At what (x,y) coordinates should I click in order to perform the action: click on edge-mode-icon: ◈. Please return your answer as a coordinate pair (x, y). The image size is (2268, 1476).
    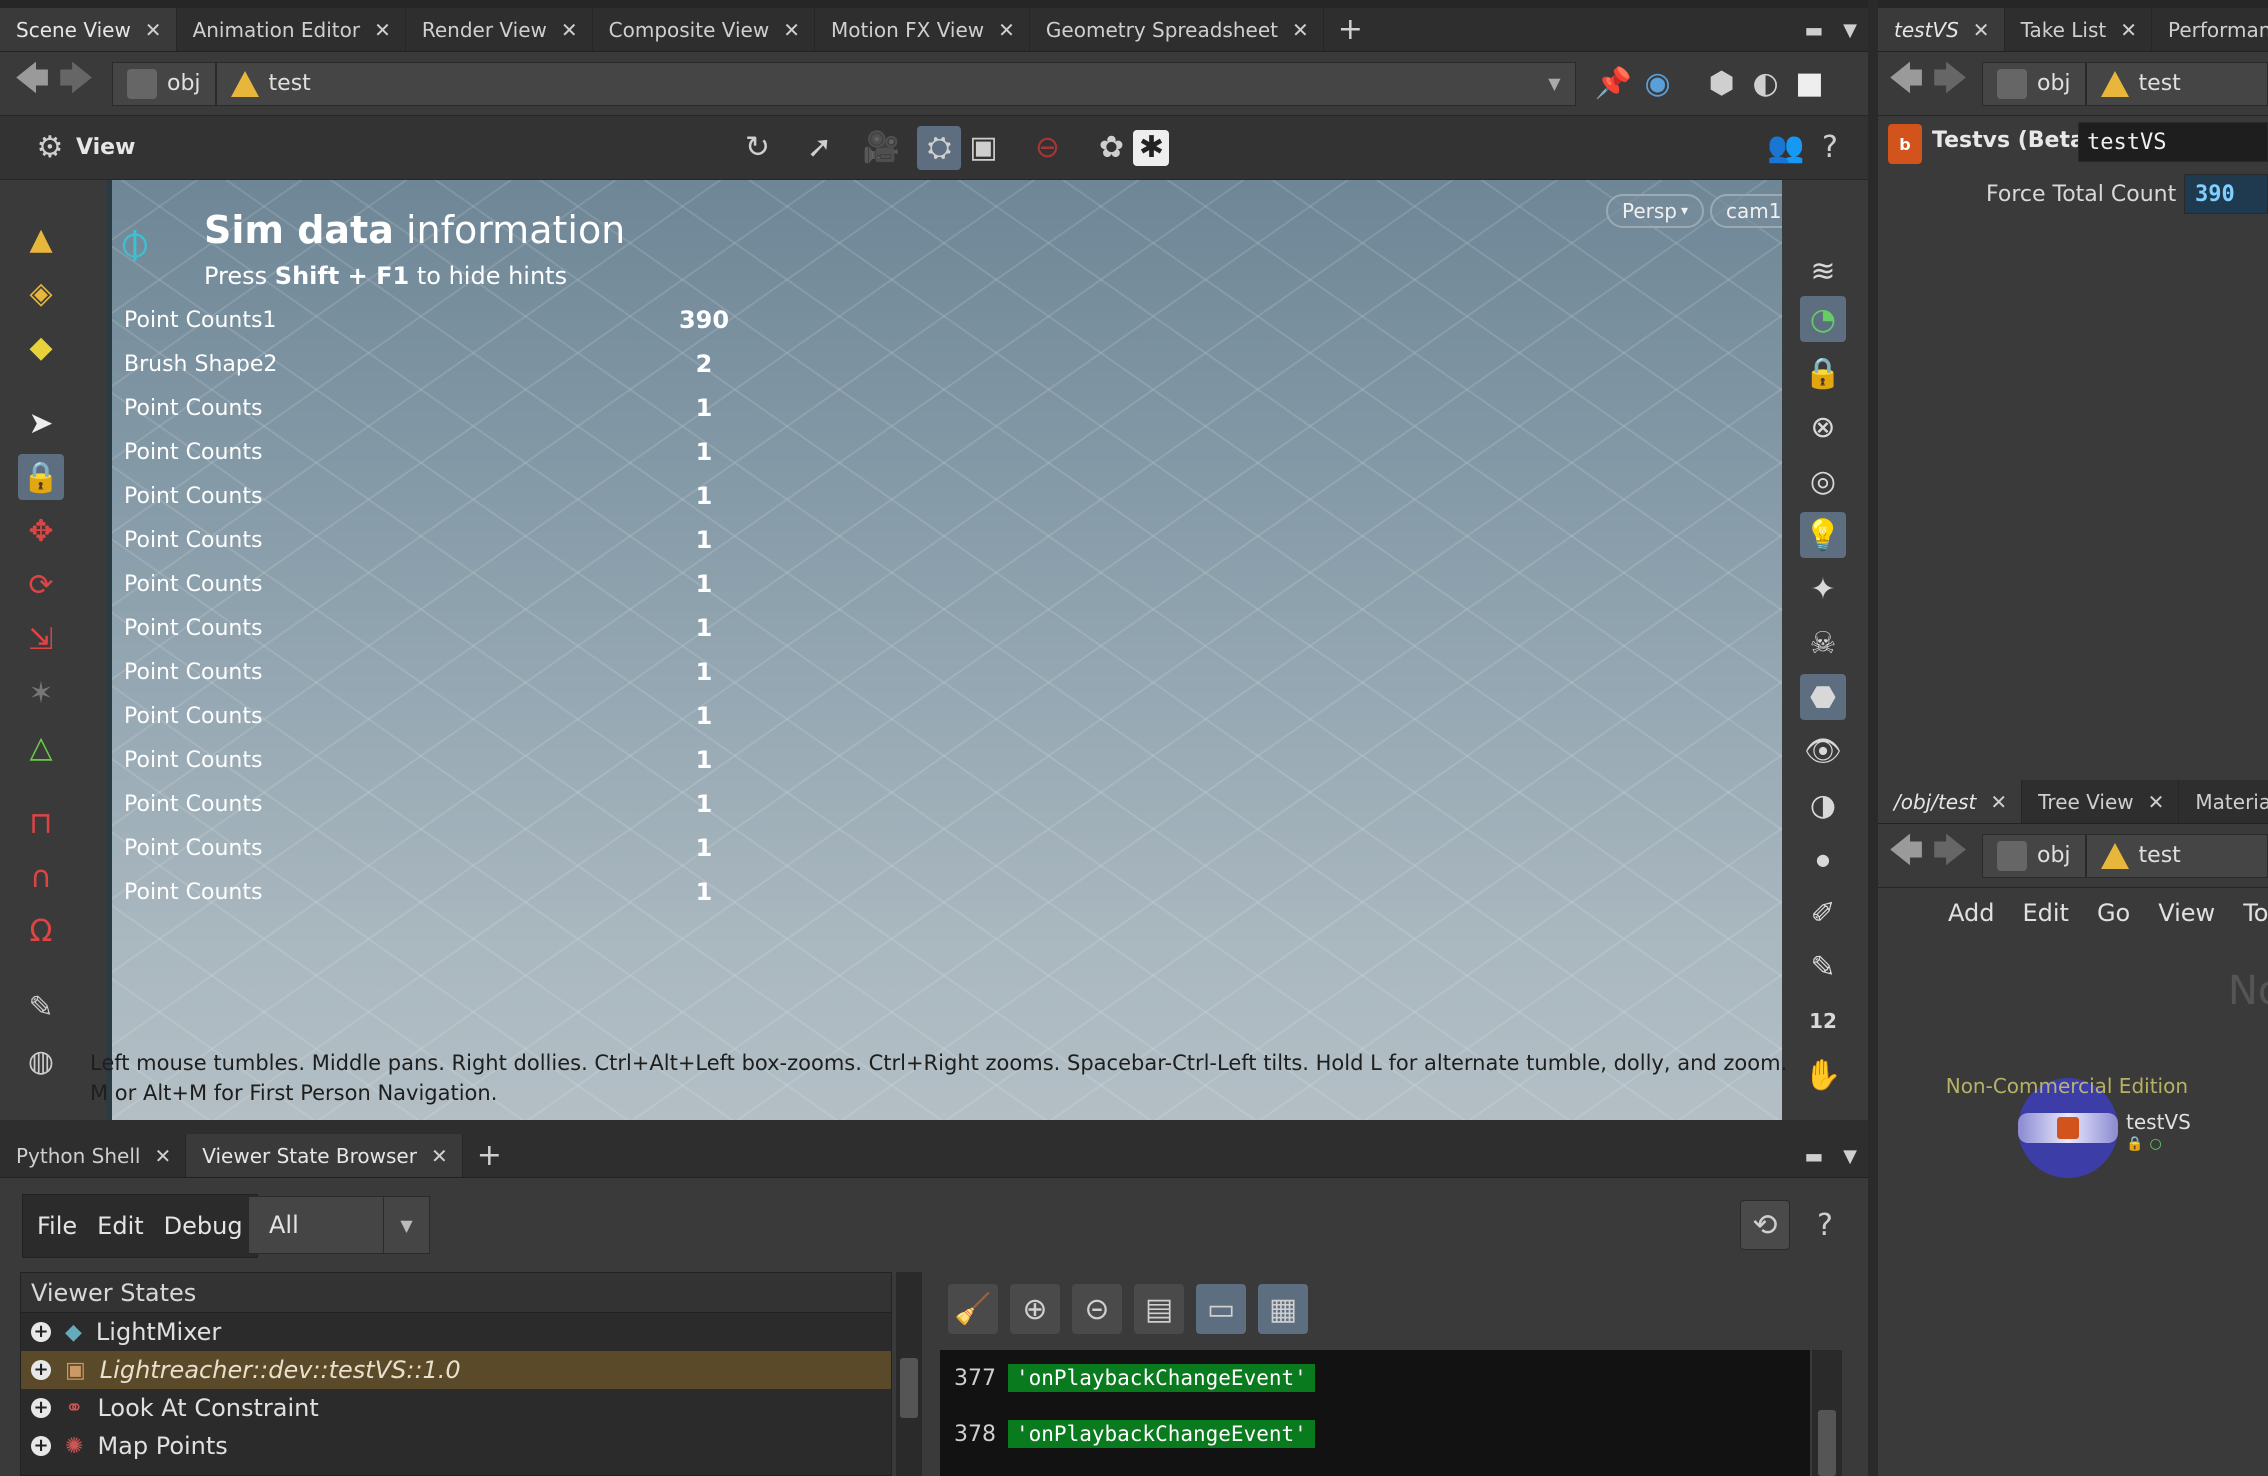
    Looking at the image, I should click on (41, 293).